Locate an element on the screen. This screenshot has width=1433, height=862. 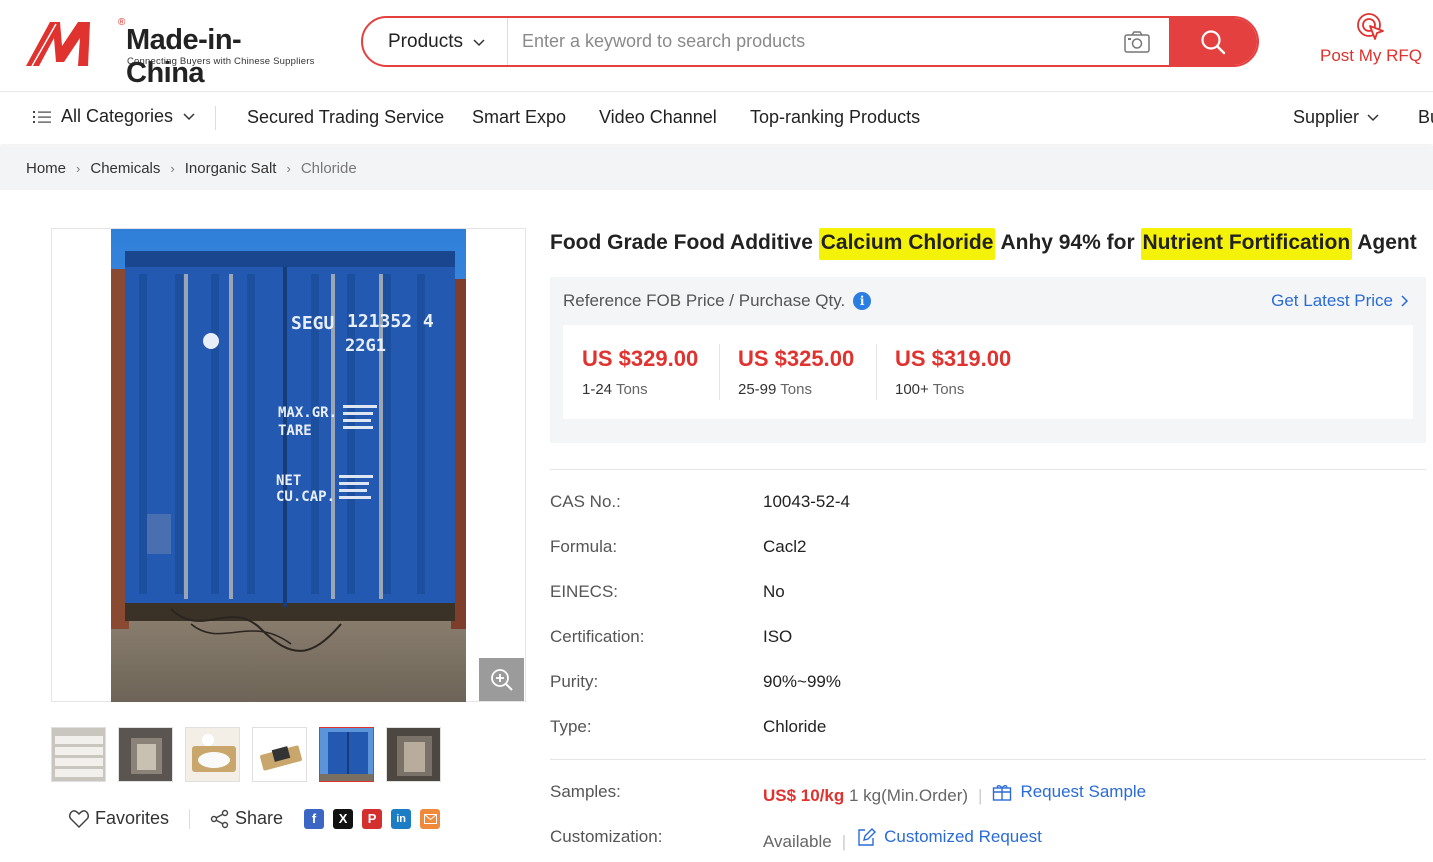
post-rfq-button: Post My RFQ is located at coordinates (1371, 42).